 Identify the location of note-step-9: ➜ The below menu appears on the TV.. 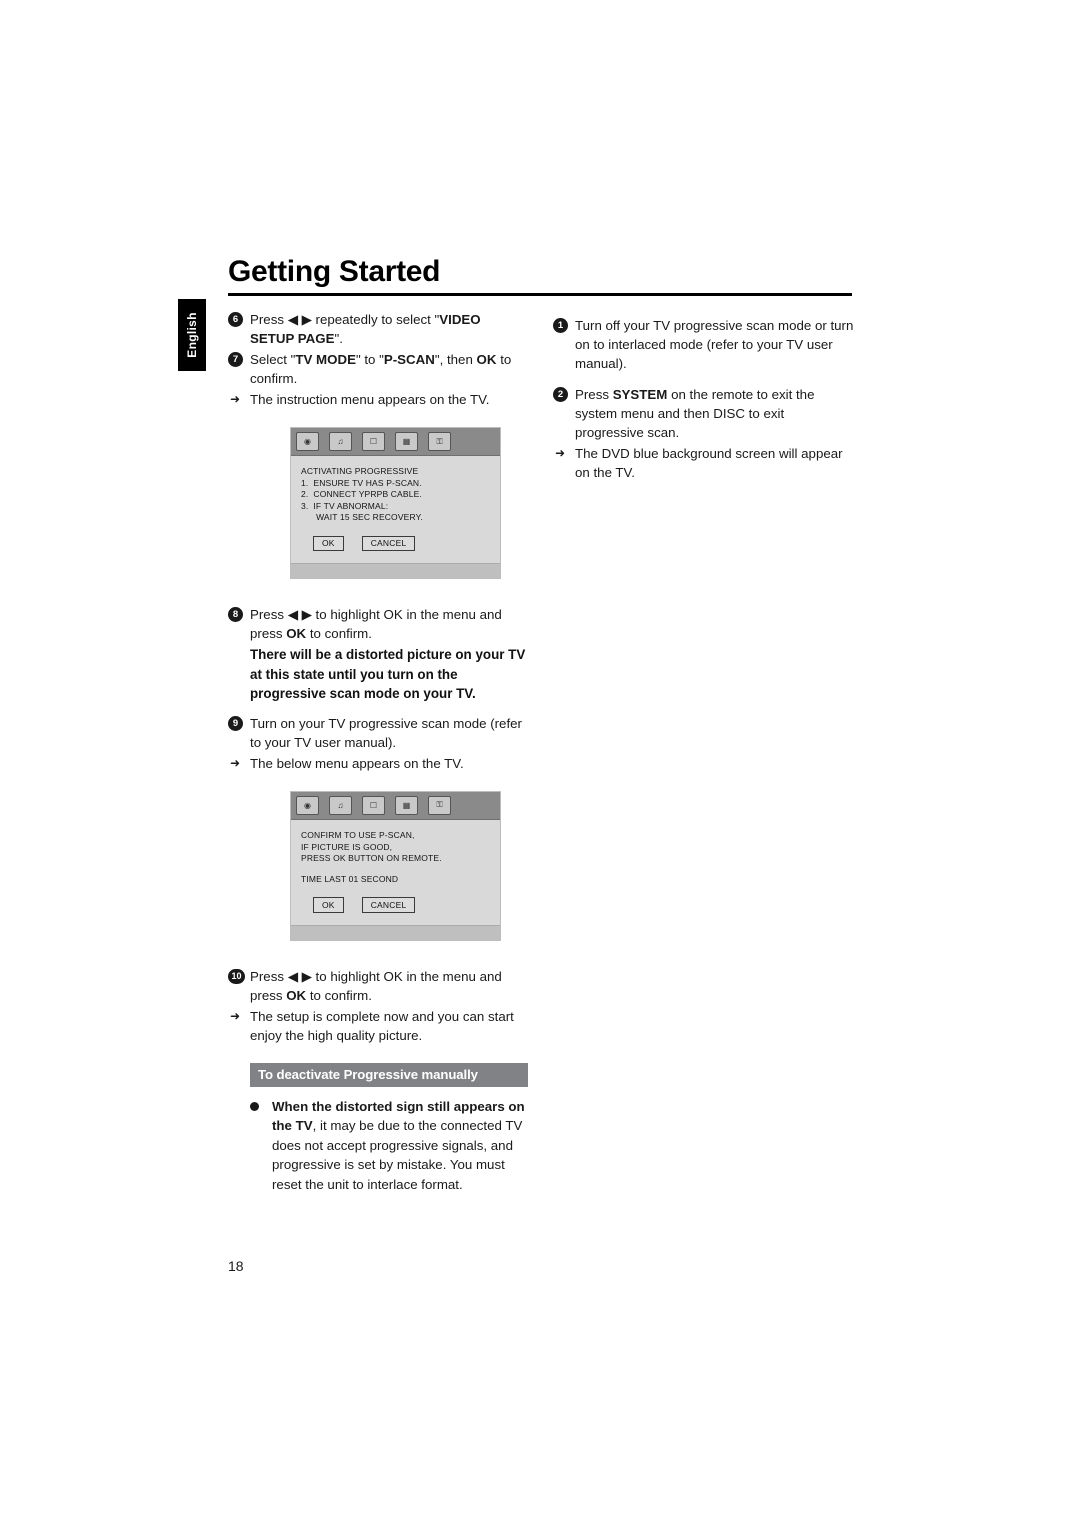
(378, 763).